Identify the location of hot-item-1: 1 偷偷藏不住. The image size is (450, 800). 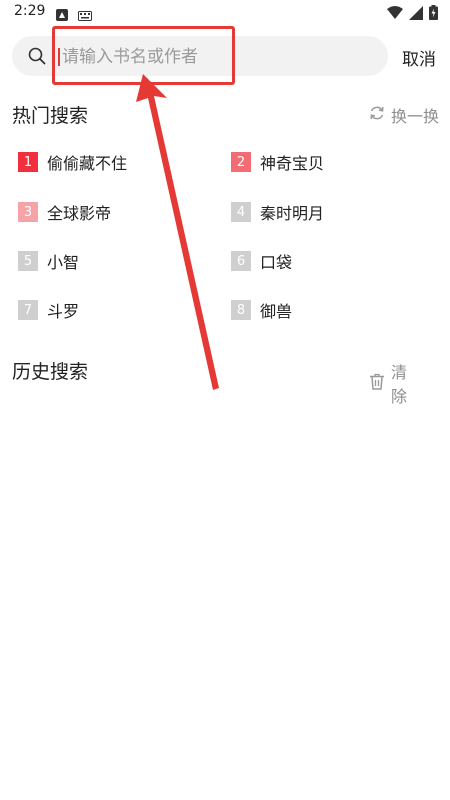
(72, 162).